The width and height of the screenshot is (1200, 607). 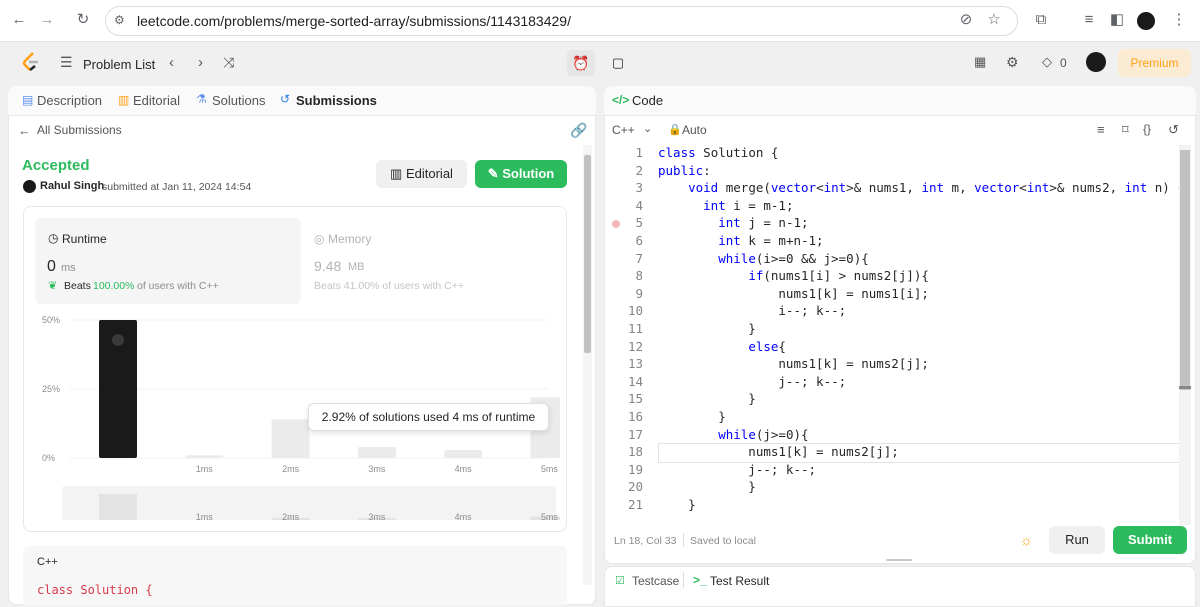 I want to click on next-problem-icon: ›, so click(x=200, y=62).